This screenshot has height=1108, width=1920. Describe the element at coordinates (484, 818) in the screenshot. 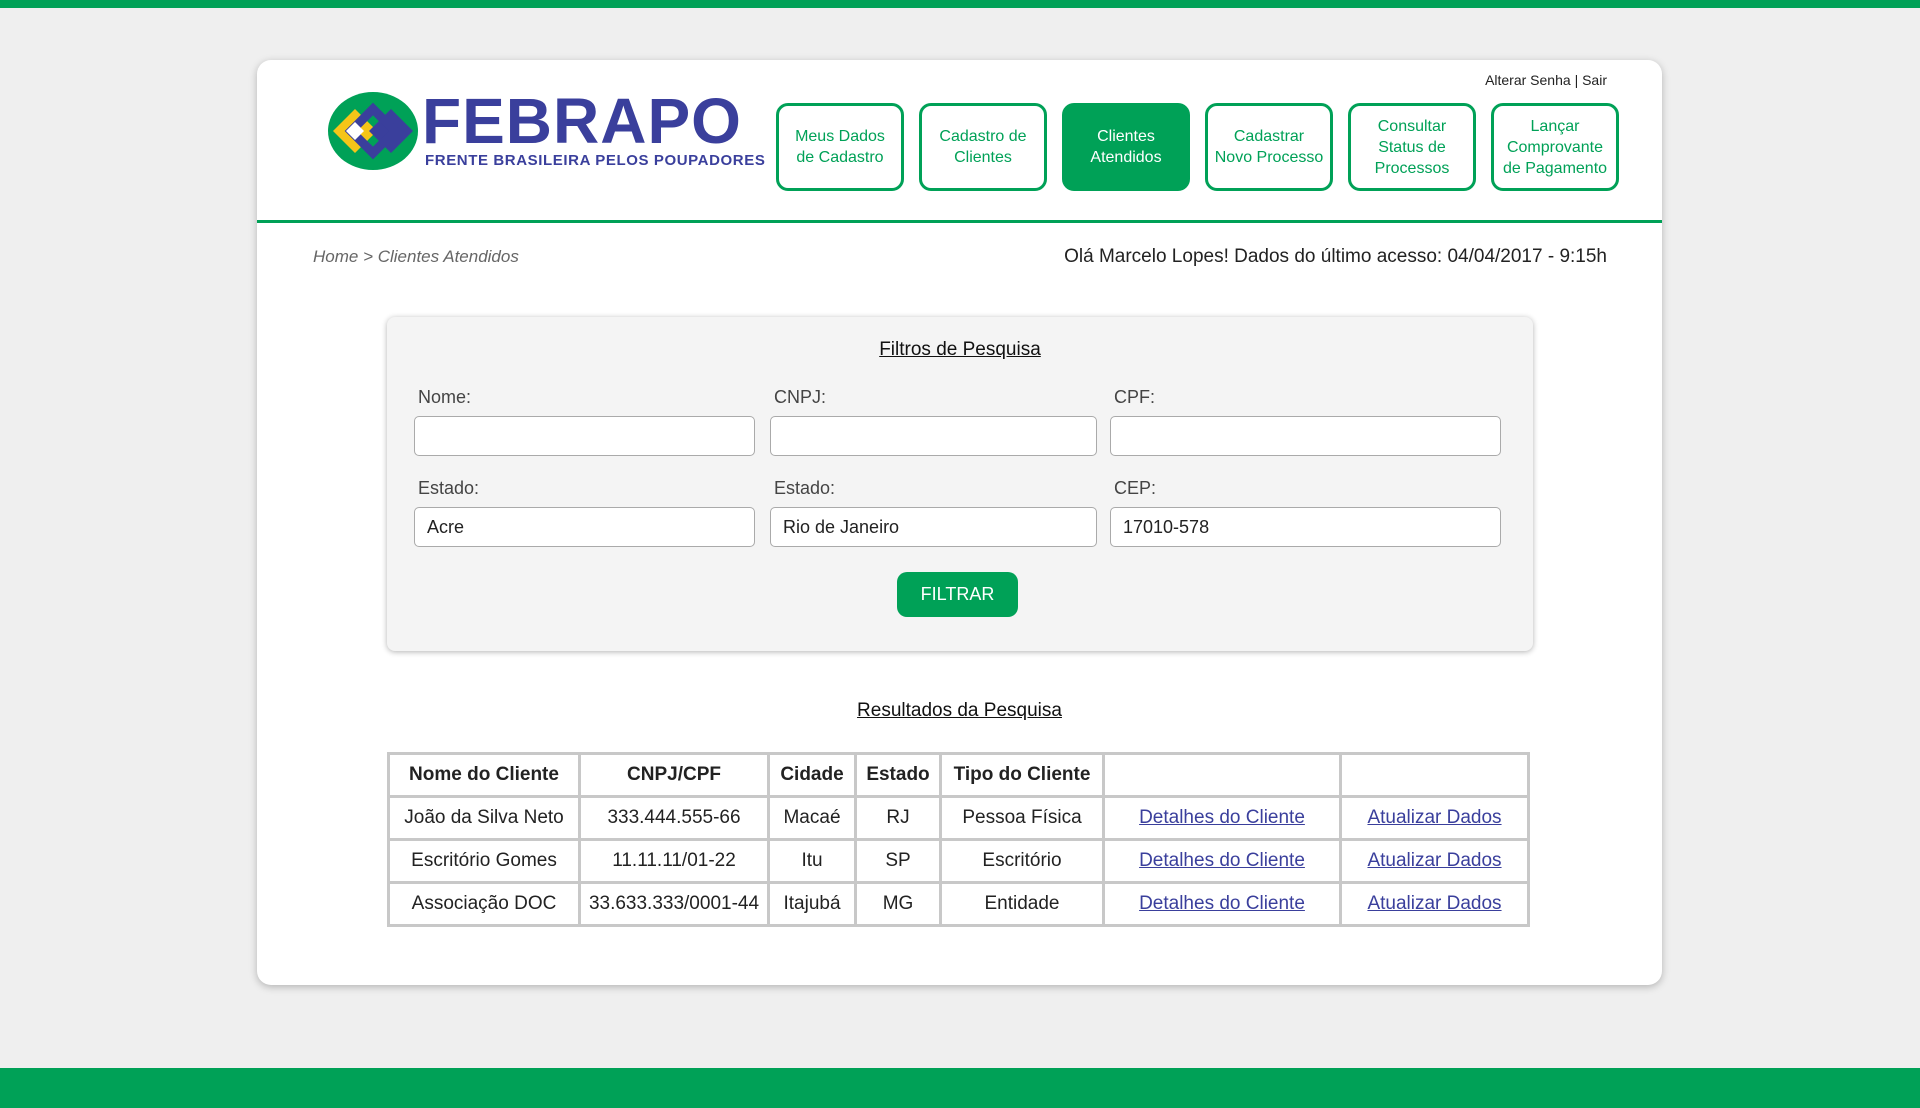

I see `cell-nome: João da Silva Neto` at that location.